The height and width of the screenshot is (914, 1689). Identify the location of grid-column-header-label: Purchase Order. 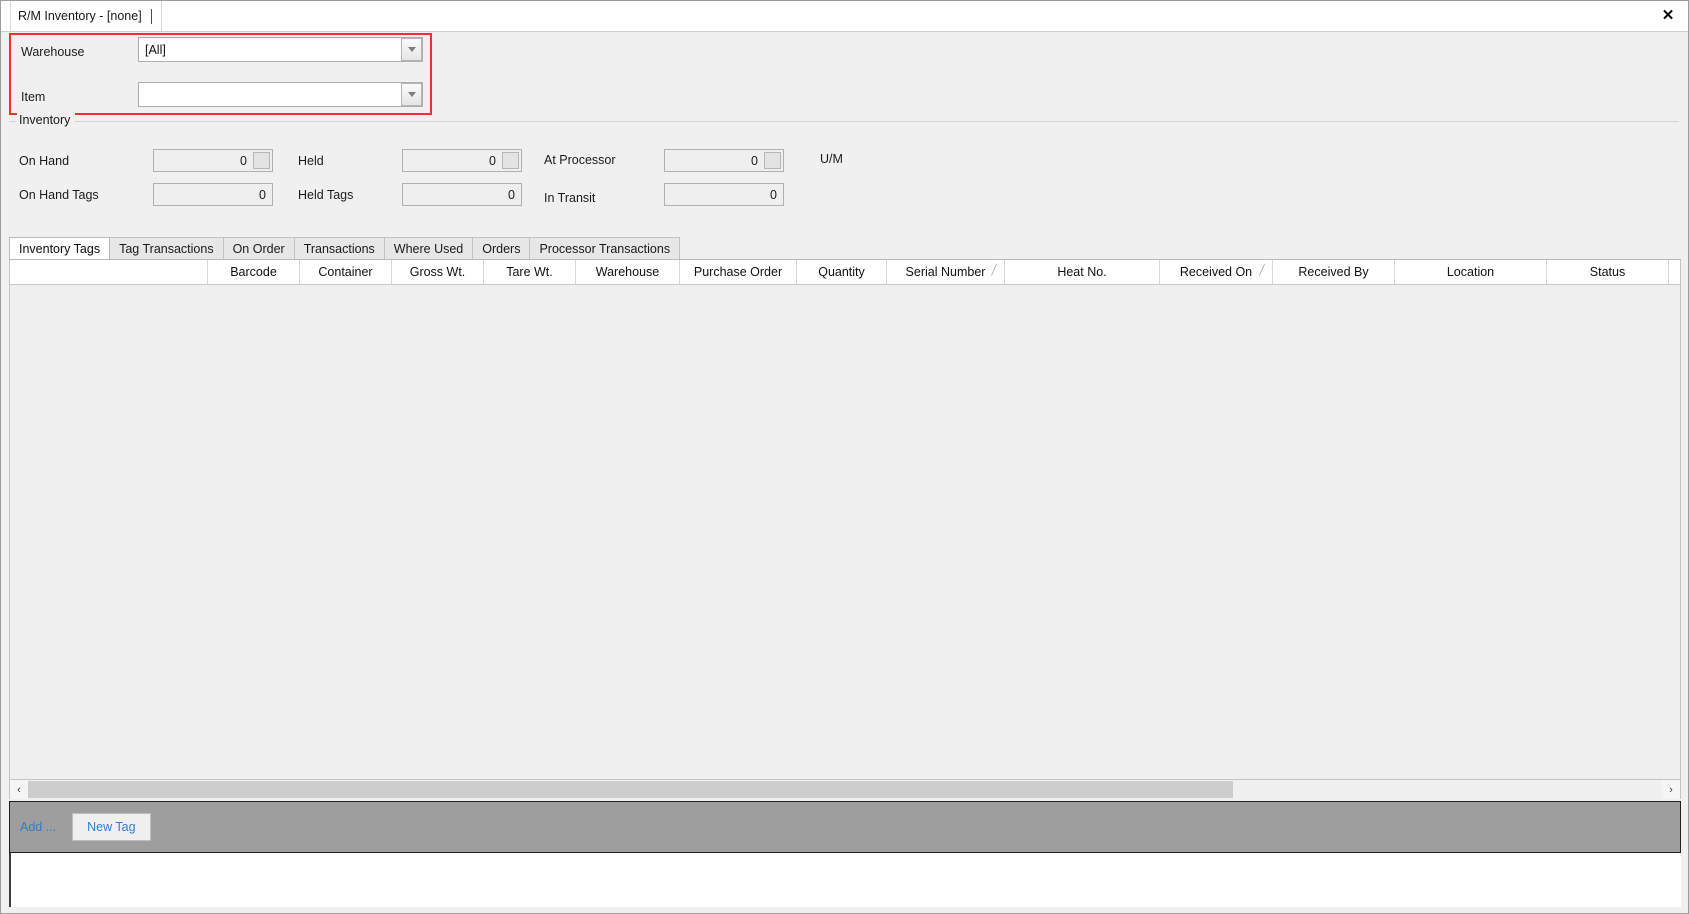
(738, 272).